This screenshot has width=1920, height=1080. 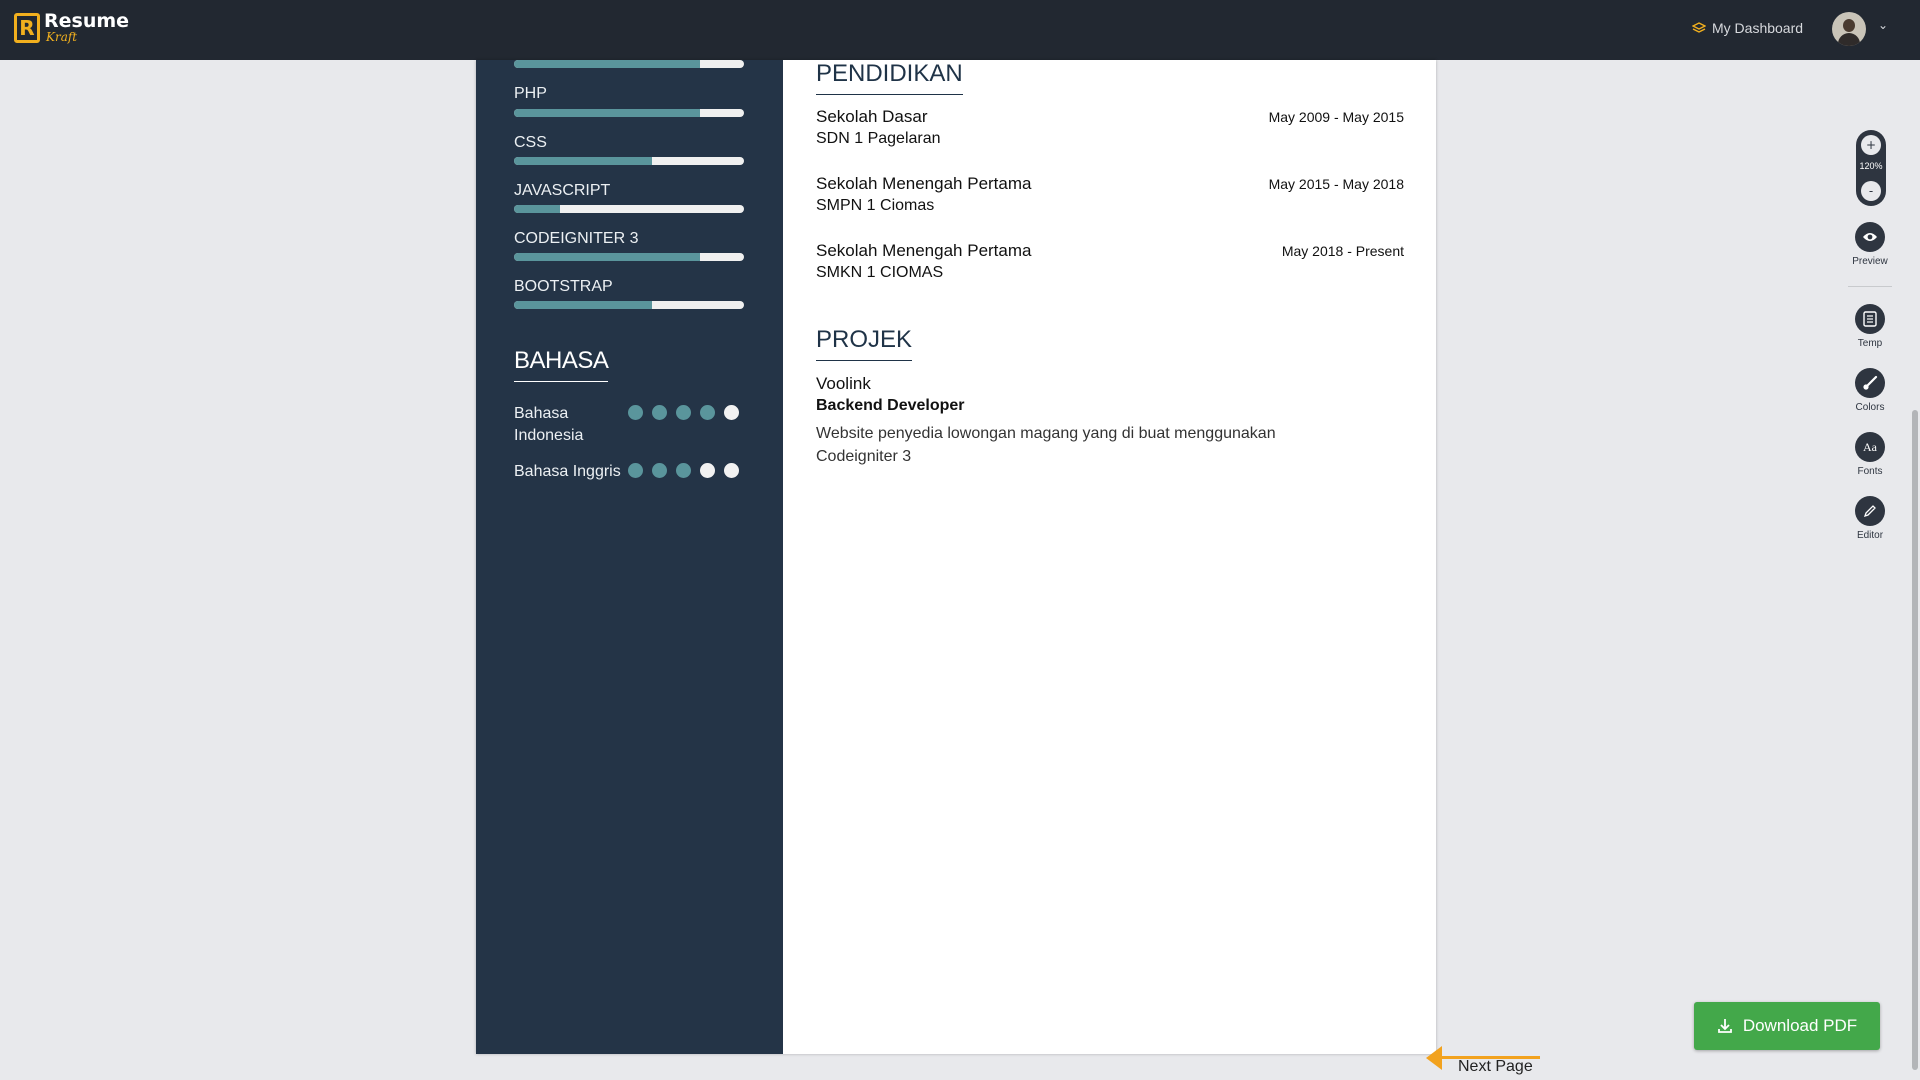 I want to click on zoom-control: + 120% -, so click(x=1871, y=168).